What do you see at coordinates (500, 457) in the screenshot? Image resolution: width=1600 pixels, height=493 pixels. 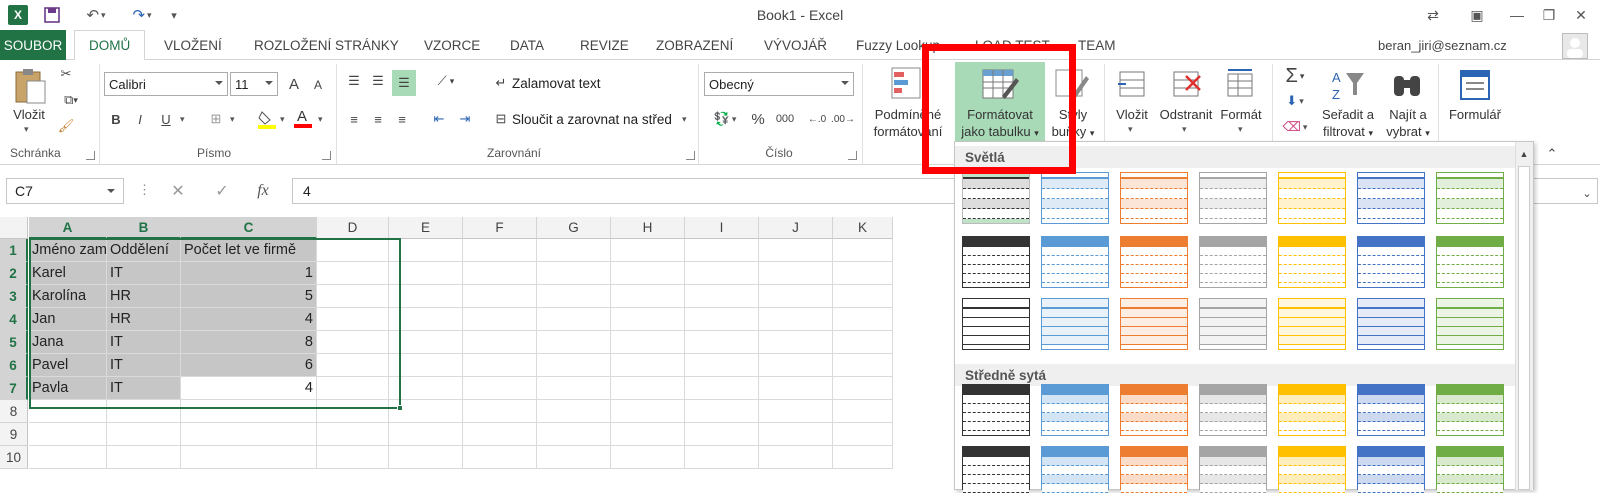 I see `cell-f10` at bounding box center [500, 457].